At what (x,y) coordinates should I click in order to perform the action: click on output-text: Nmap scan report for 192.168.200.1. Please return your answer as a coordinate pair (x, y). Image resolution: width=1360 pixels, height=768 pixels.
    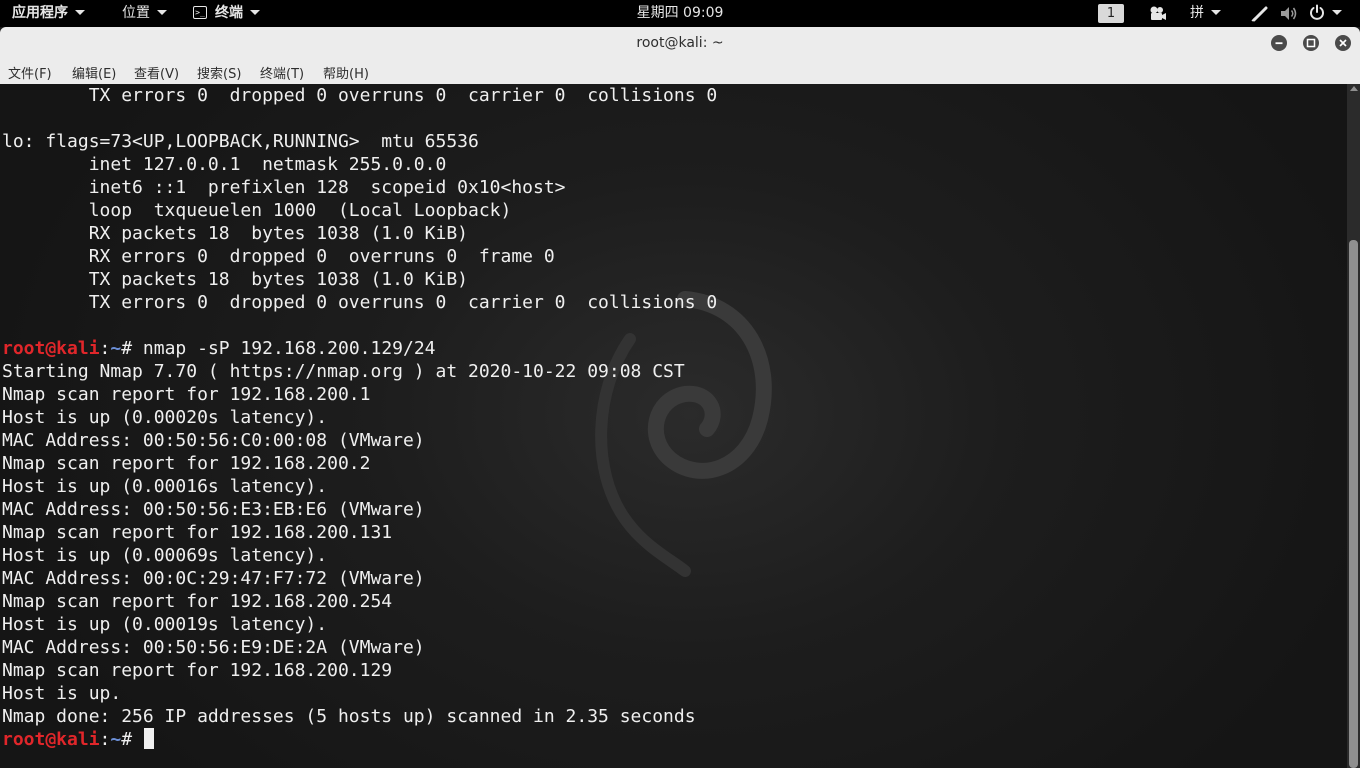
    Looking at the image, I should click on (186, 394).